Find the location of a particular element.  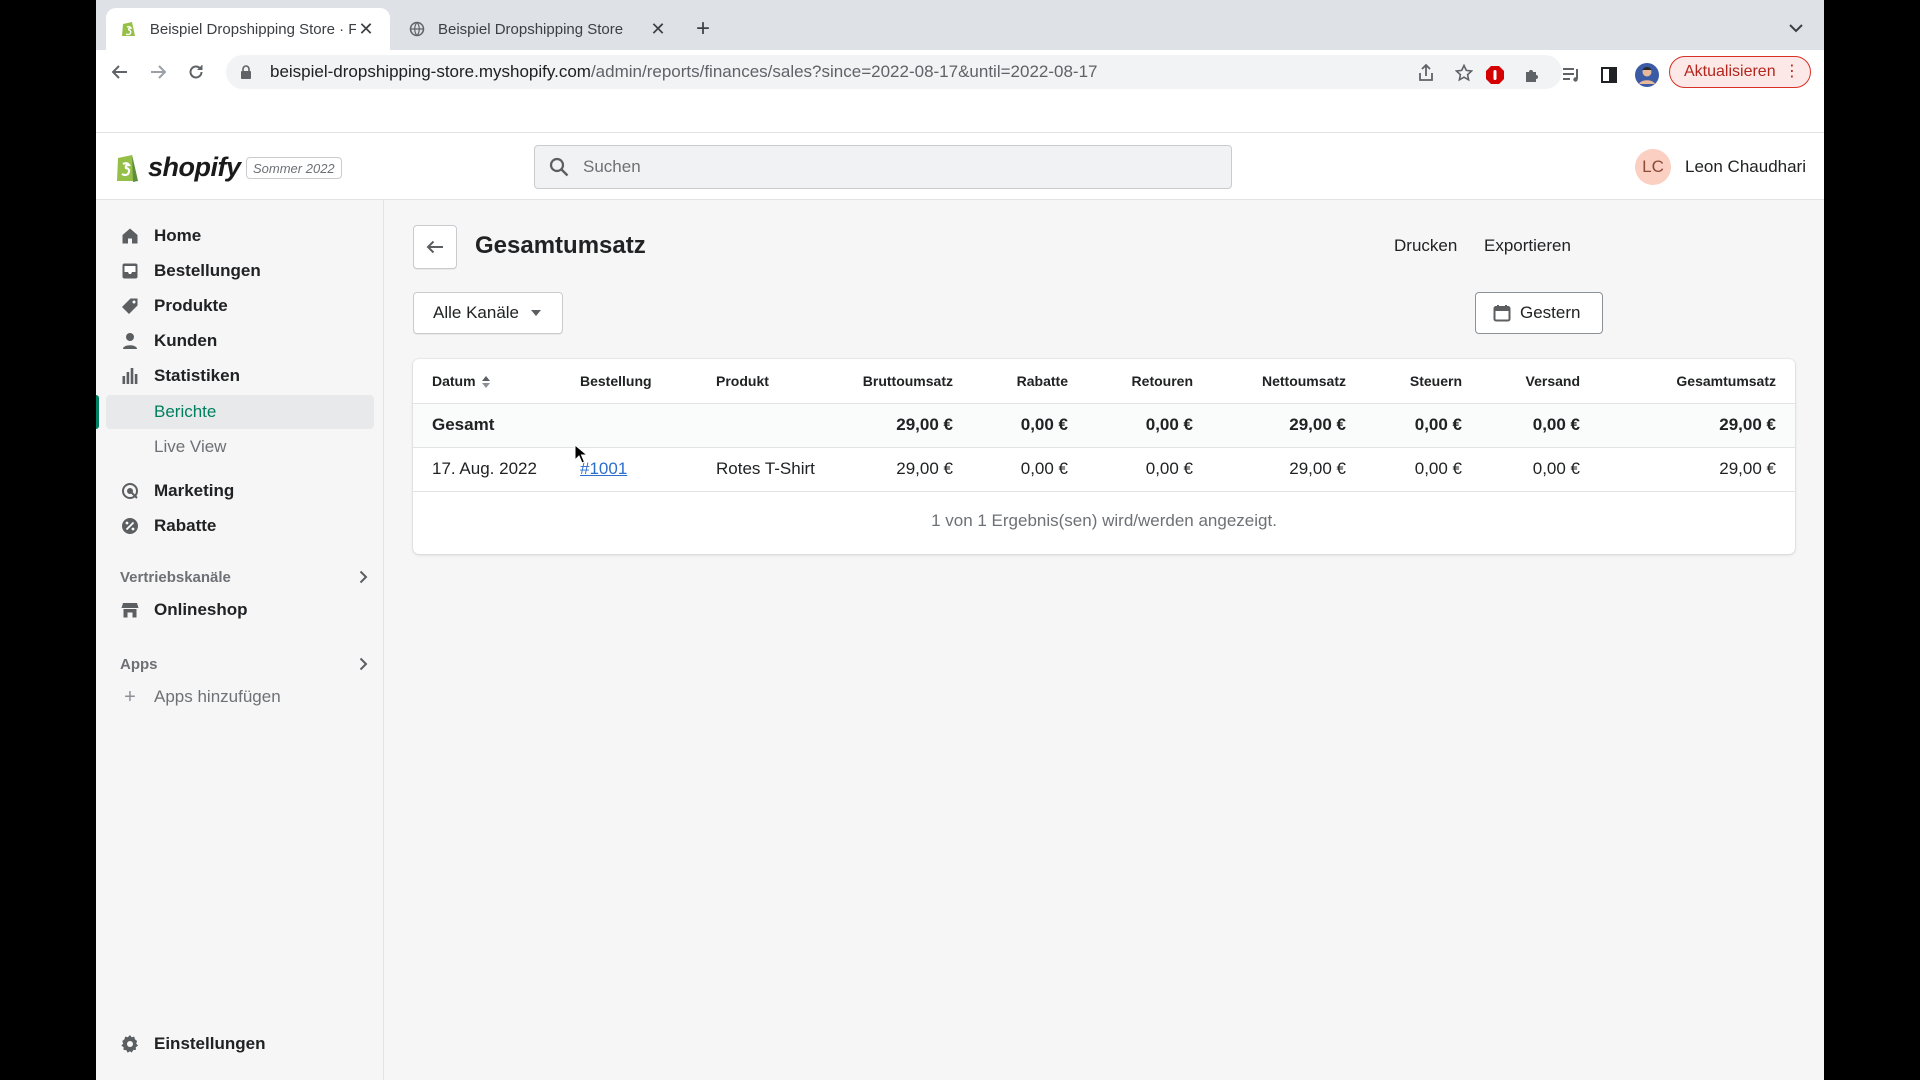

column-header-shipping: Versand is located at coordinates (1540, 381).